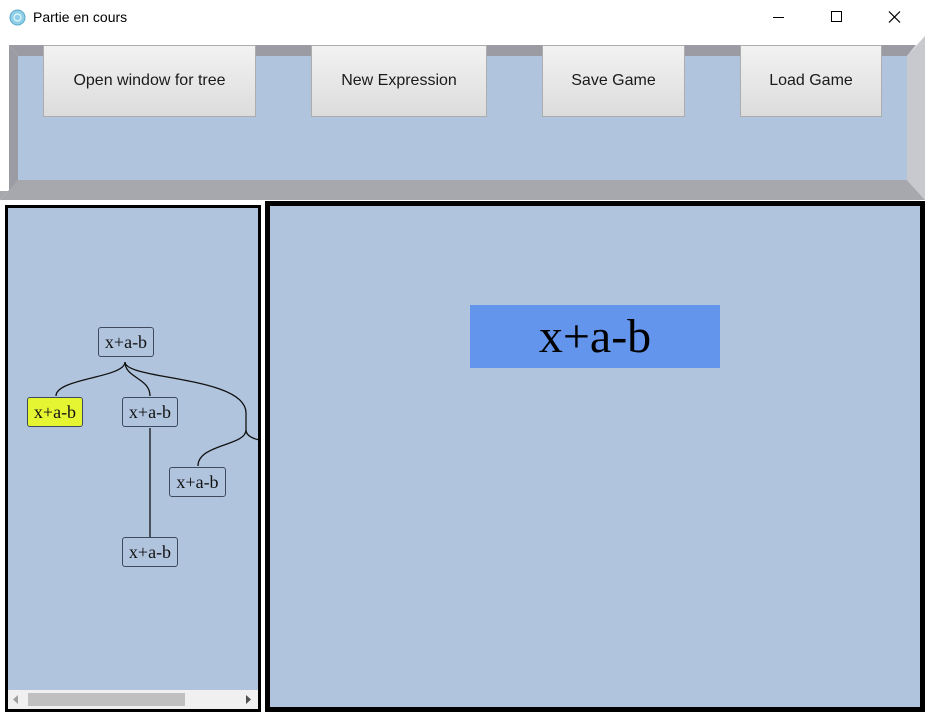  I want to click on horizontal-scrollbar, so click(133, 699).